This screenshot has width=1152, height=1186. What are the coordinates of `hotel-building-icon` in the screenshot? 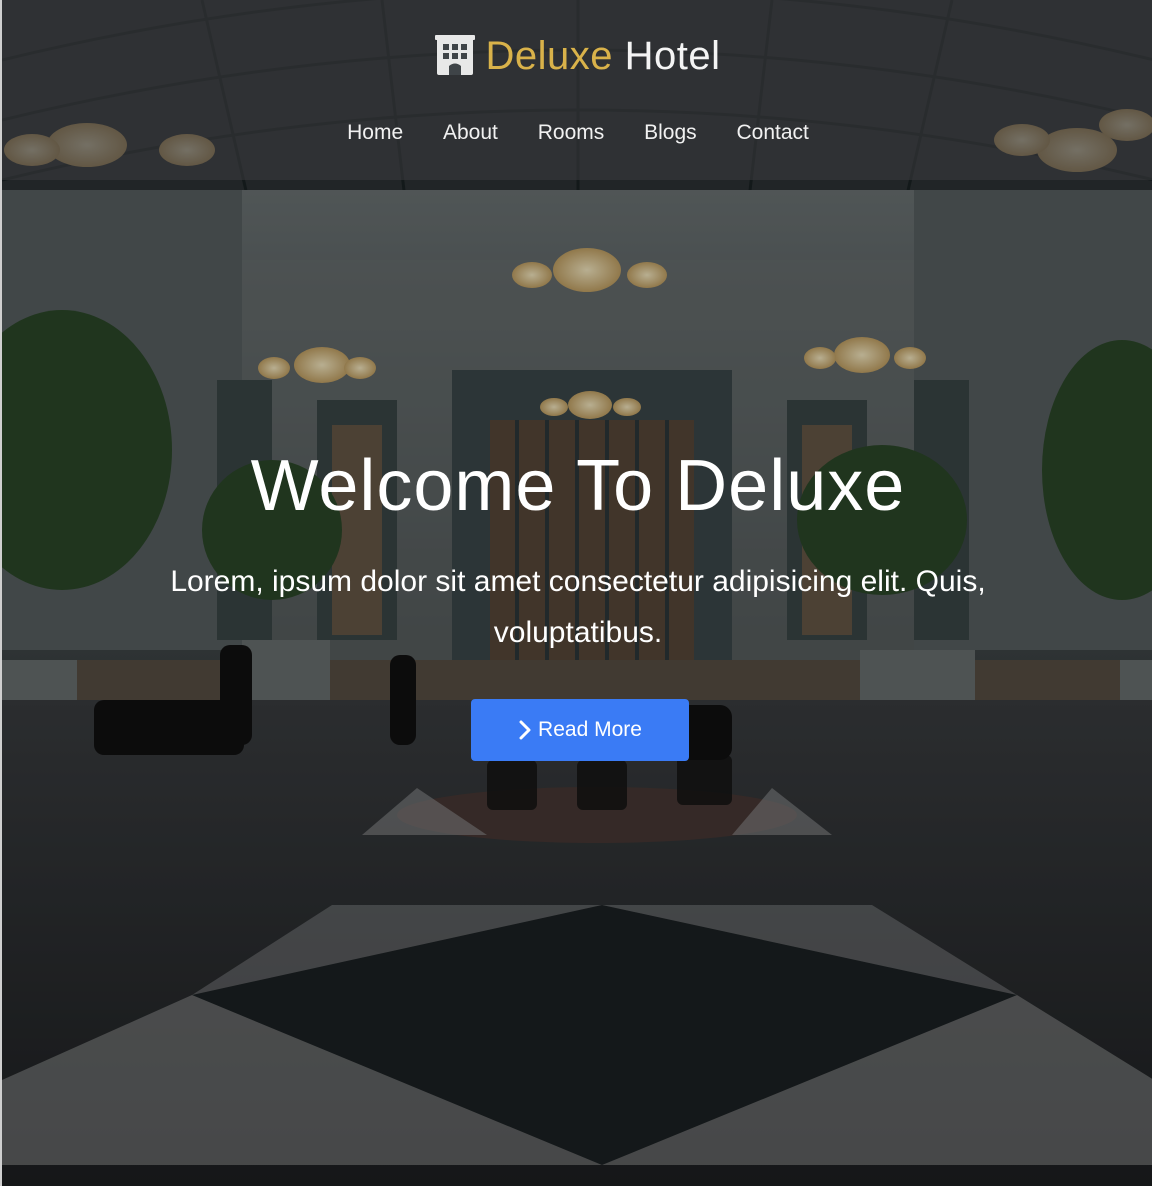 It's located at (455, 55).